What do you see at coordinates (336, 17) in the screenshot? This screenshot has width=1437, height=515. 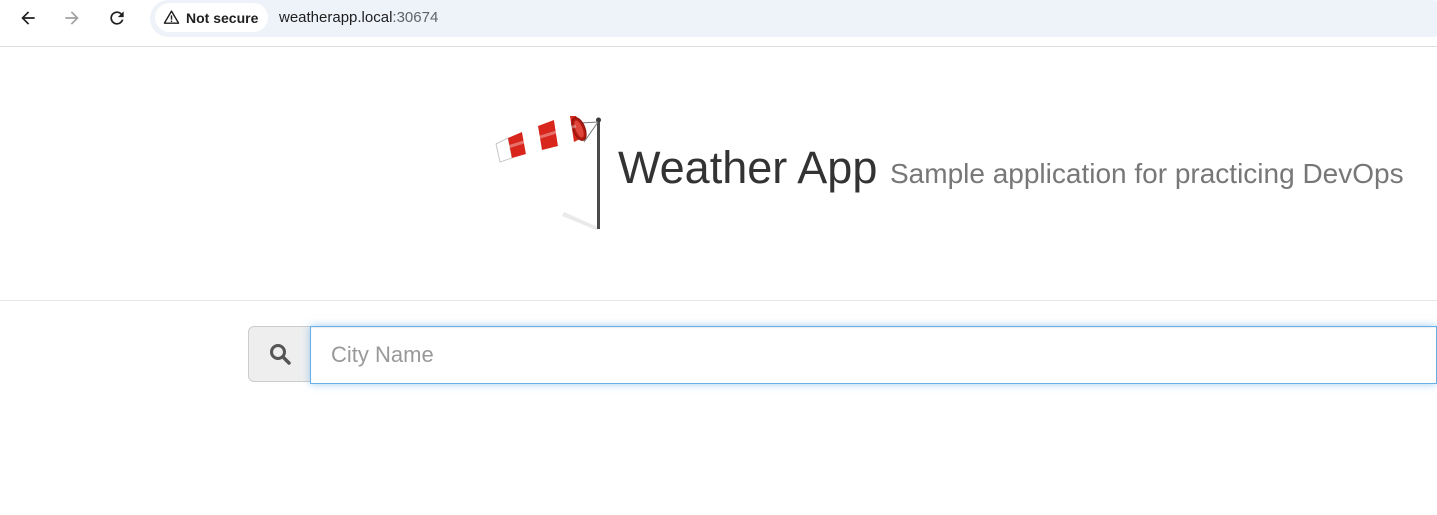 I see `url-host: weatherapp.local` at bounding box center [336, 17].